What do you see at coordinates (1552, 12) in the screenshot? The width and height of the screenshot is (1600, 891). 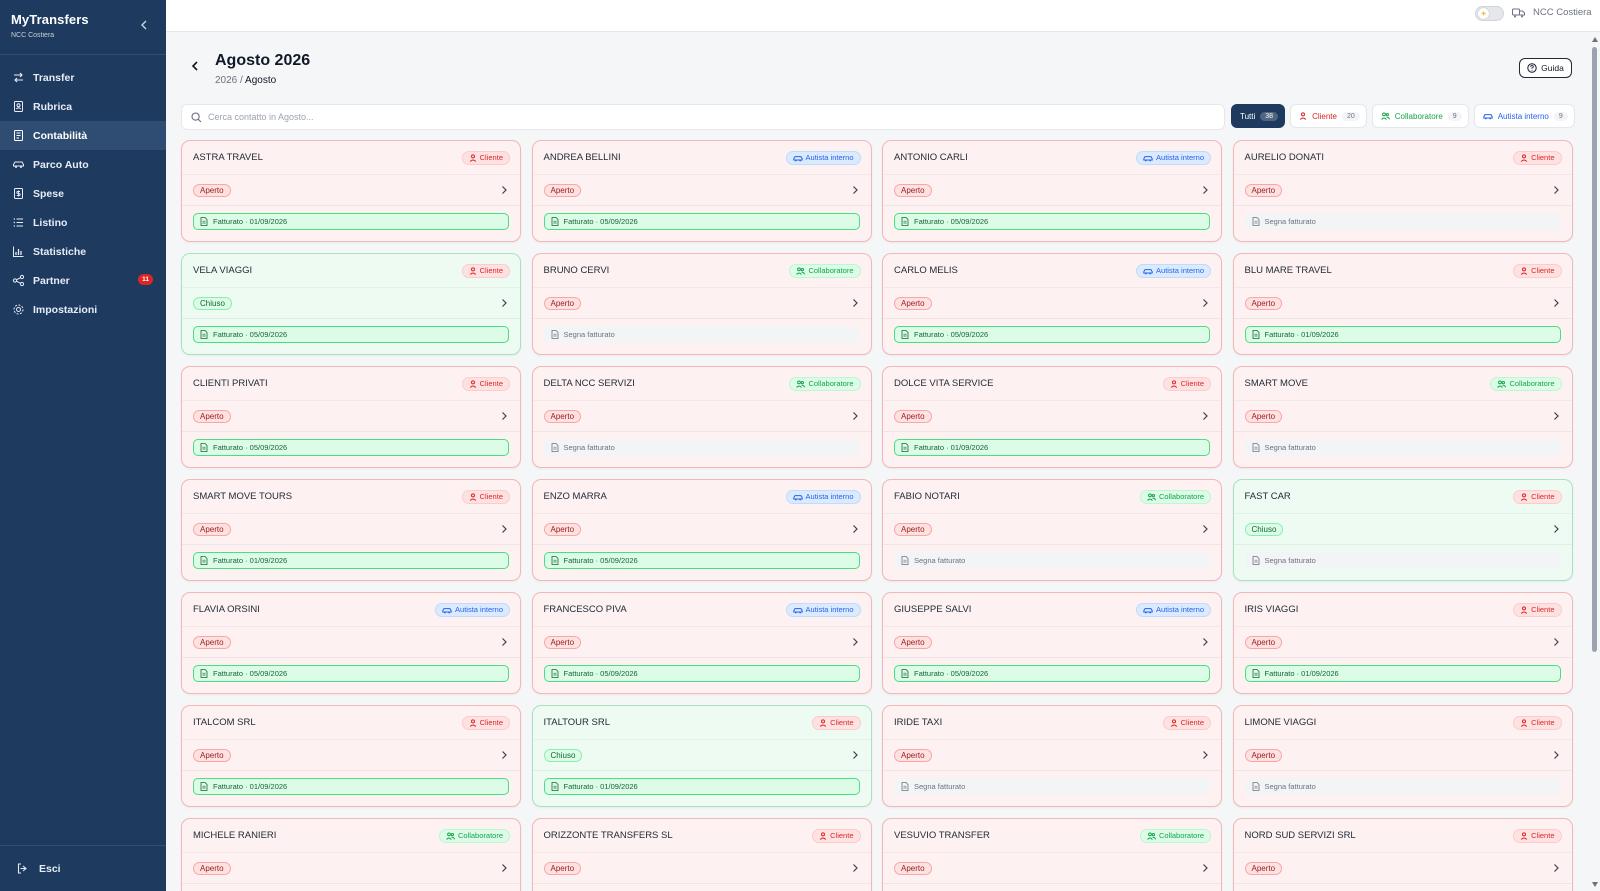 I see `top-company: NCC Costiera` at bounding box center [1552, 12].